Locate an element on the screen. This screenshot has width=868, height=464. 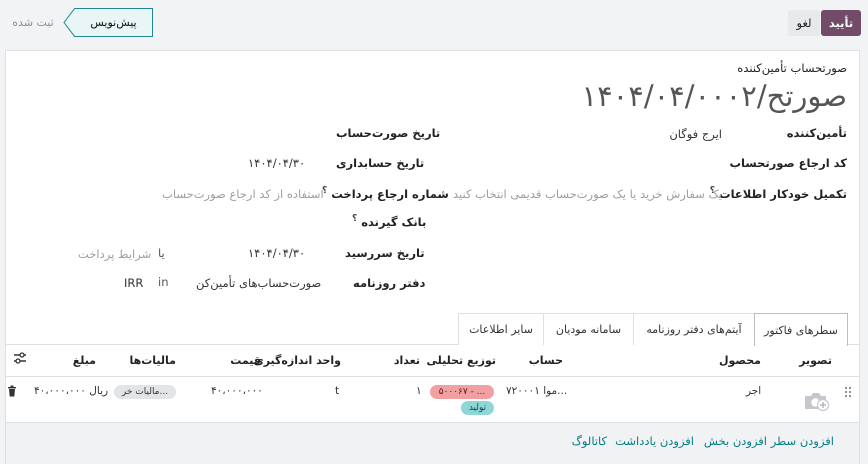
analytic-tag-production: تولید is located at coordinates (477, 408).